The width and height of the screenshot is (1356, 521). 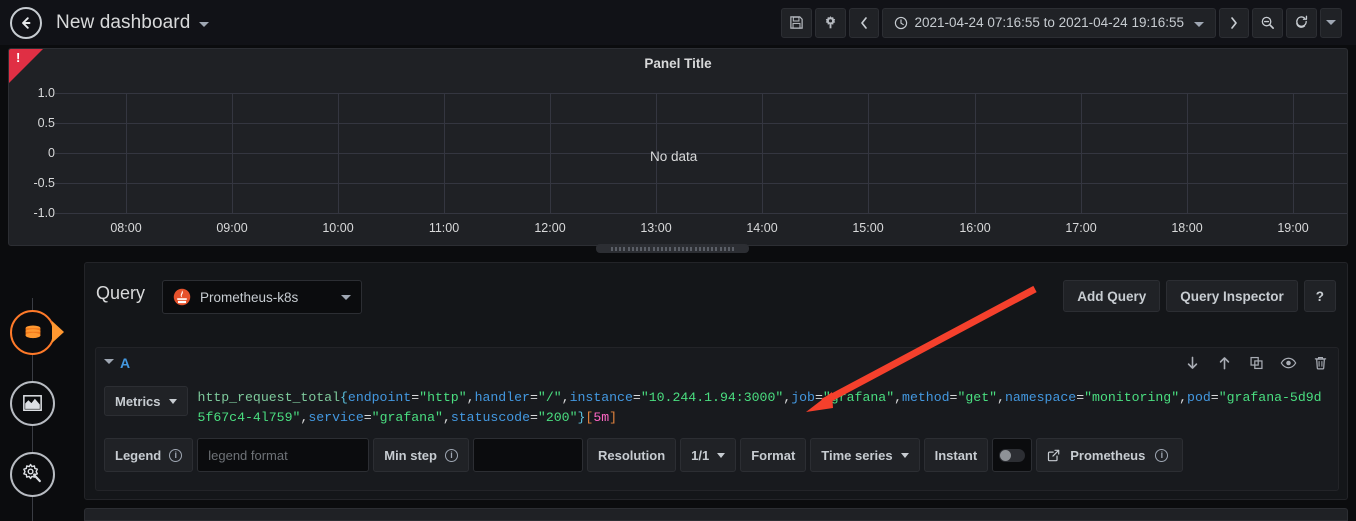 I want to click on sidebar-item-panel-settings, so click(x=32, y=474).